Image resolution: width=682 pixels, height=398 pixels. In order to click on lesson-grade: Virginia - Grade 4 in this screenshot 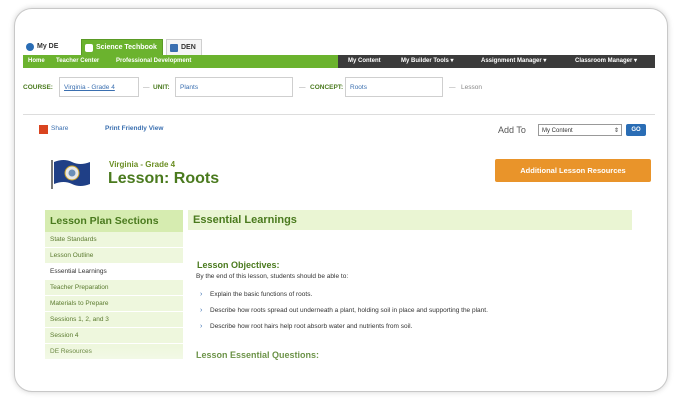, I will do `click(142, 164)`.